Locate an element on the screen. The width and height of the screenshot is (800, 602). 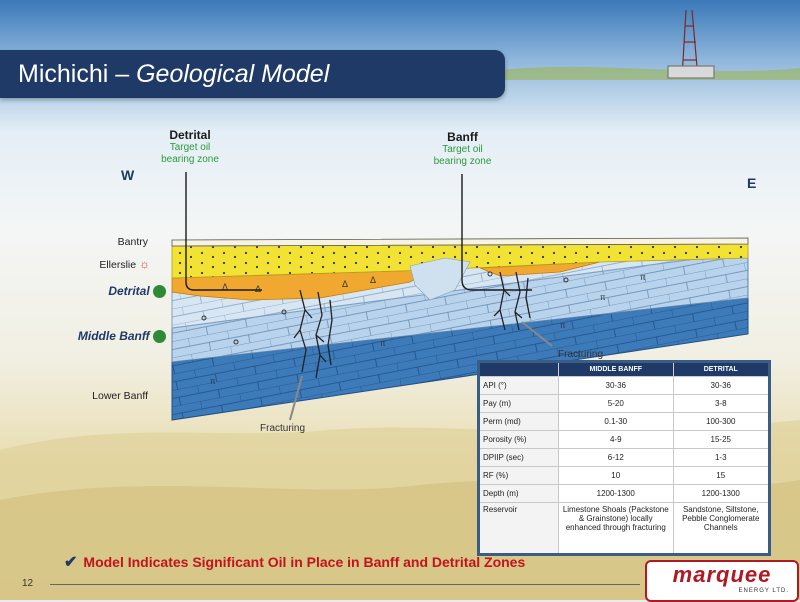
table-row: API (°) 30-36 30-36 is located at coordinates (624, 385).